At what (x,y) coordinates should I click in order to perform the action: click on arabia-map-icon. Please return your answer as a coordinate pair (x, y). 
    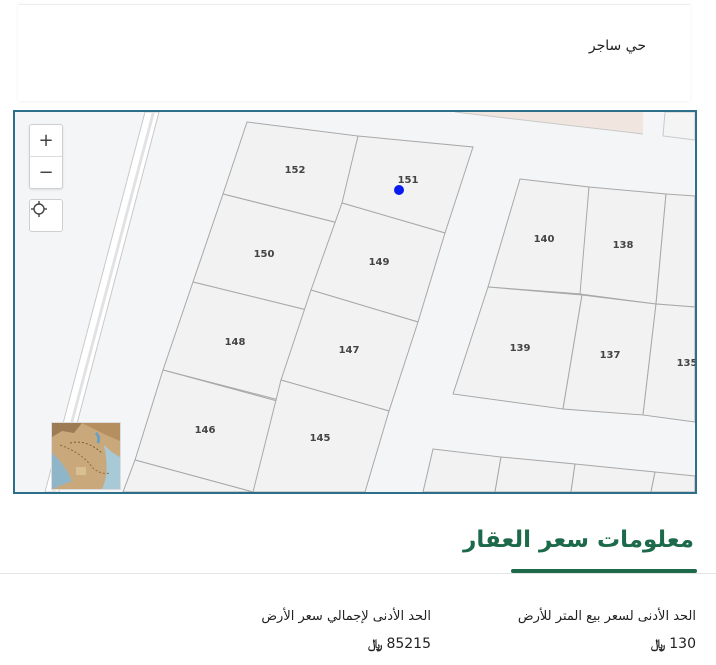
    Looking at the image, I should click on (86, 456).